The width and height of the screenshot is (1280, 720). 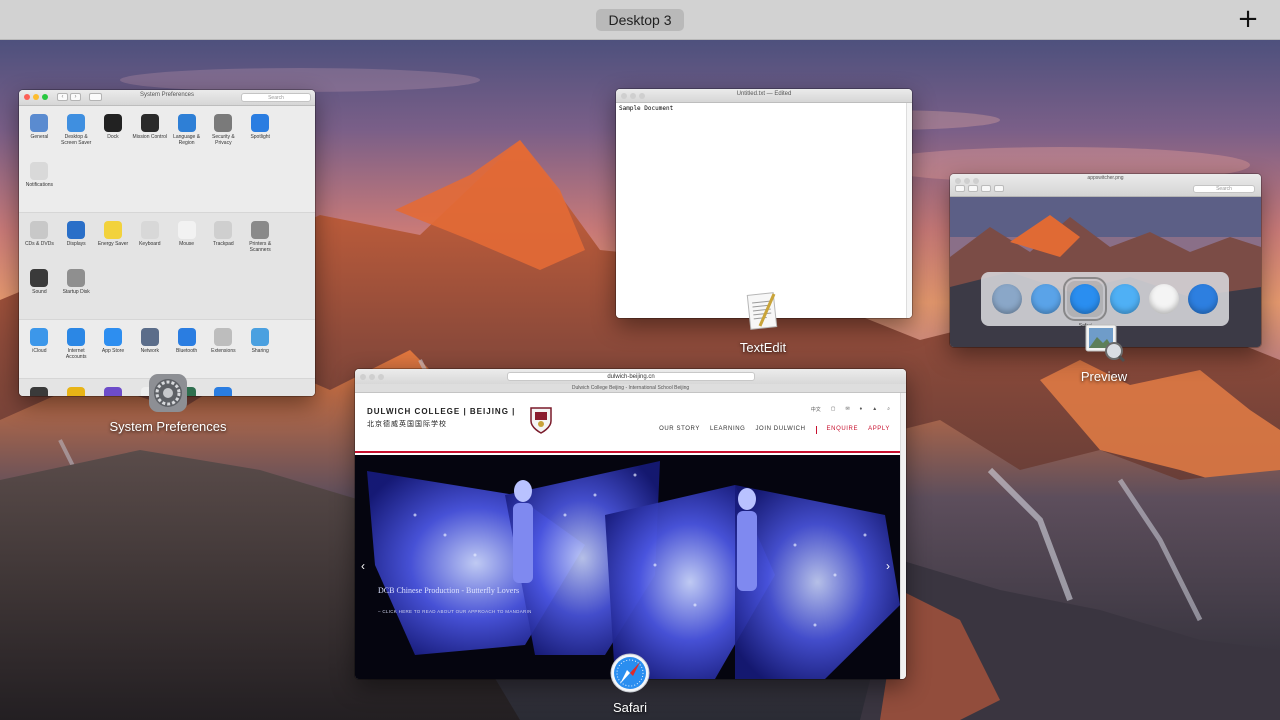 What do you see at coordinates (879, 430) in the screenshot?
I see `nav-cta-link: APPLY` at bounding box center [879, 430].